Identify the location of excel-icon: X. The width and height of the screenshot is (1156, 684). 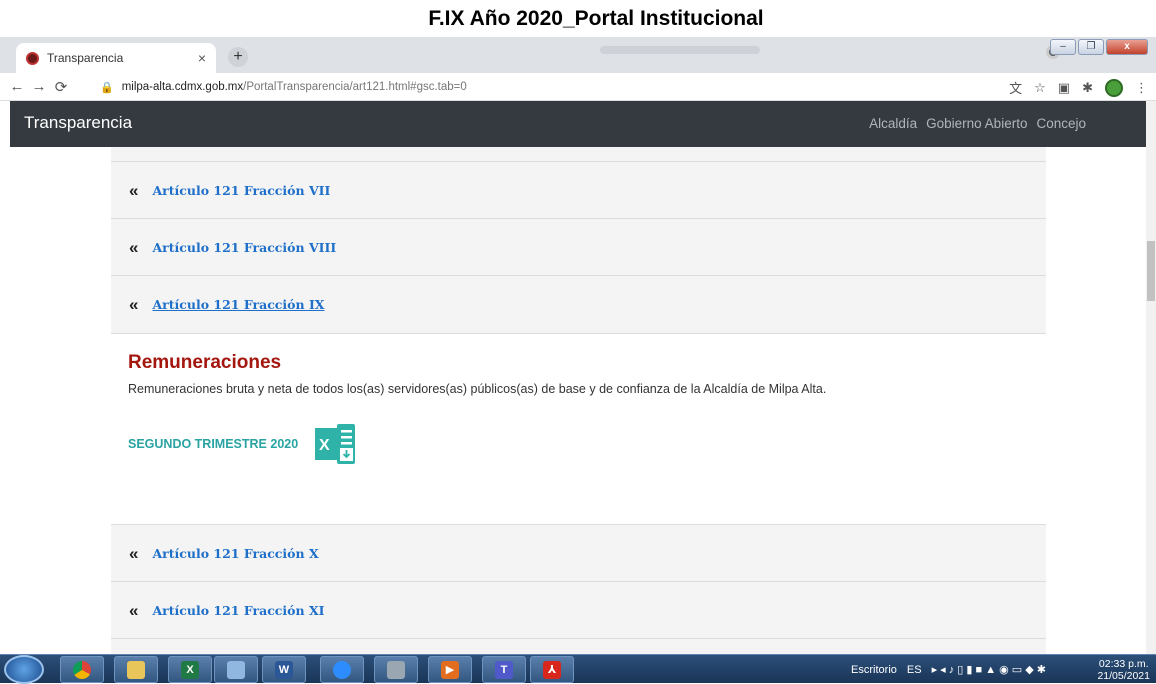
(190, 669).